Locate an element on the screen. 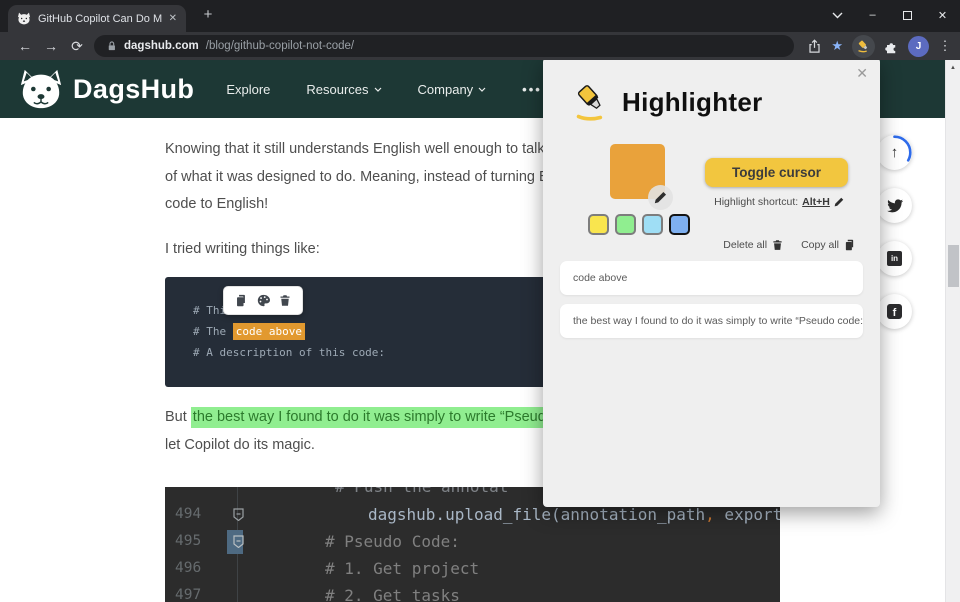 The image size is (960, 602). highlight-tooltip is located at coordinates (263, 300).